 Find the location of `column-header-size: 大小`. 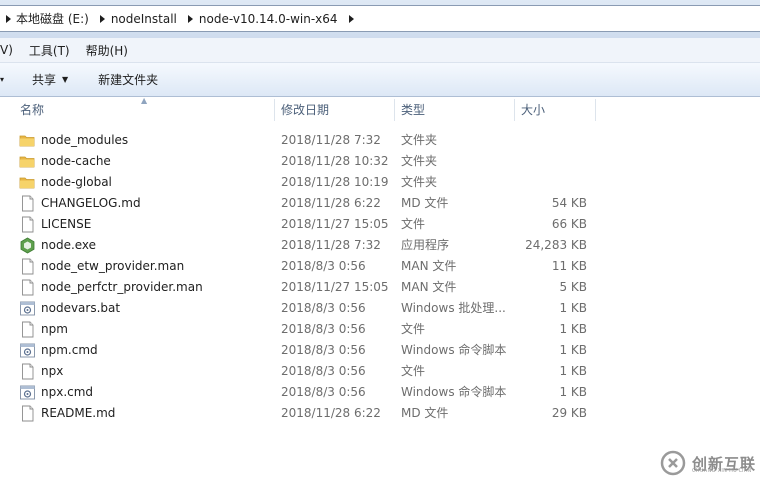

column-header-size: 大小 is located at coordinates (555, 110).